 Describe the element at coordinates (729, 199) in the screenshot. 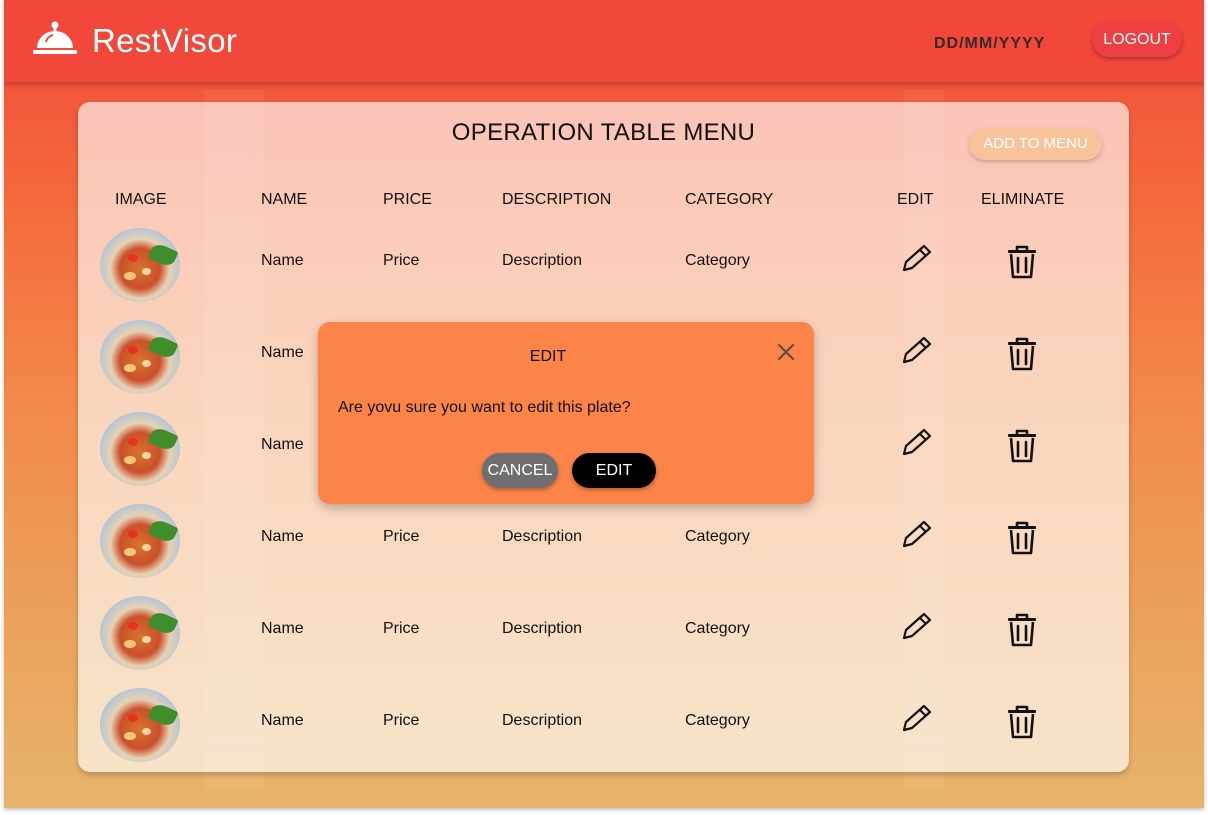

I see `column-header-category: CATEGORY` at that location.